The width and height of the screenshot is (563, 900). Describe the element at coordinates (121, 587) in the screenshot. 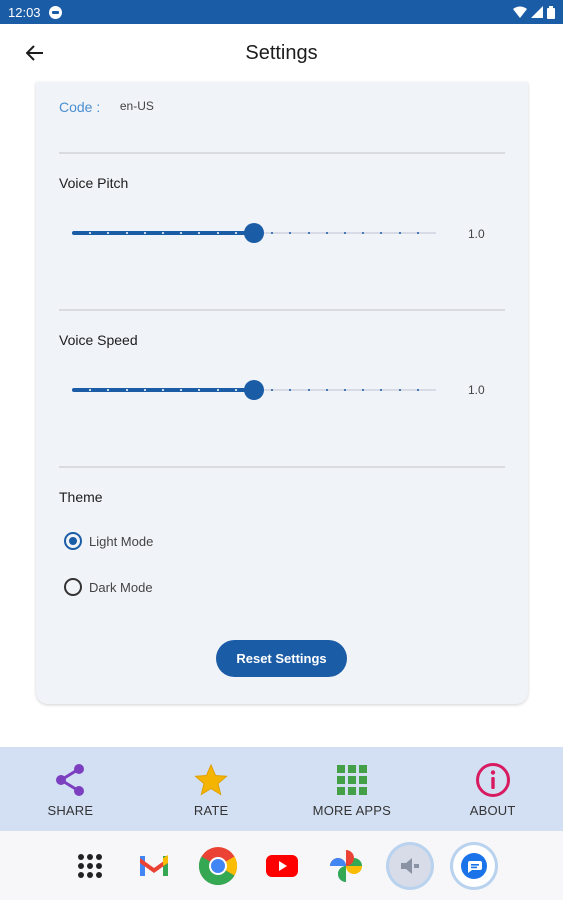

I see `dark-mode-label: Dark Mode` at that location.